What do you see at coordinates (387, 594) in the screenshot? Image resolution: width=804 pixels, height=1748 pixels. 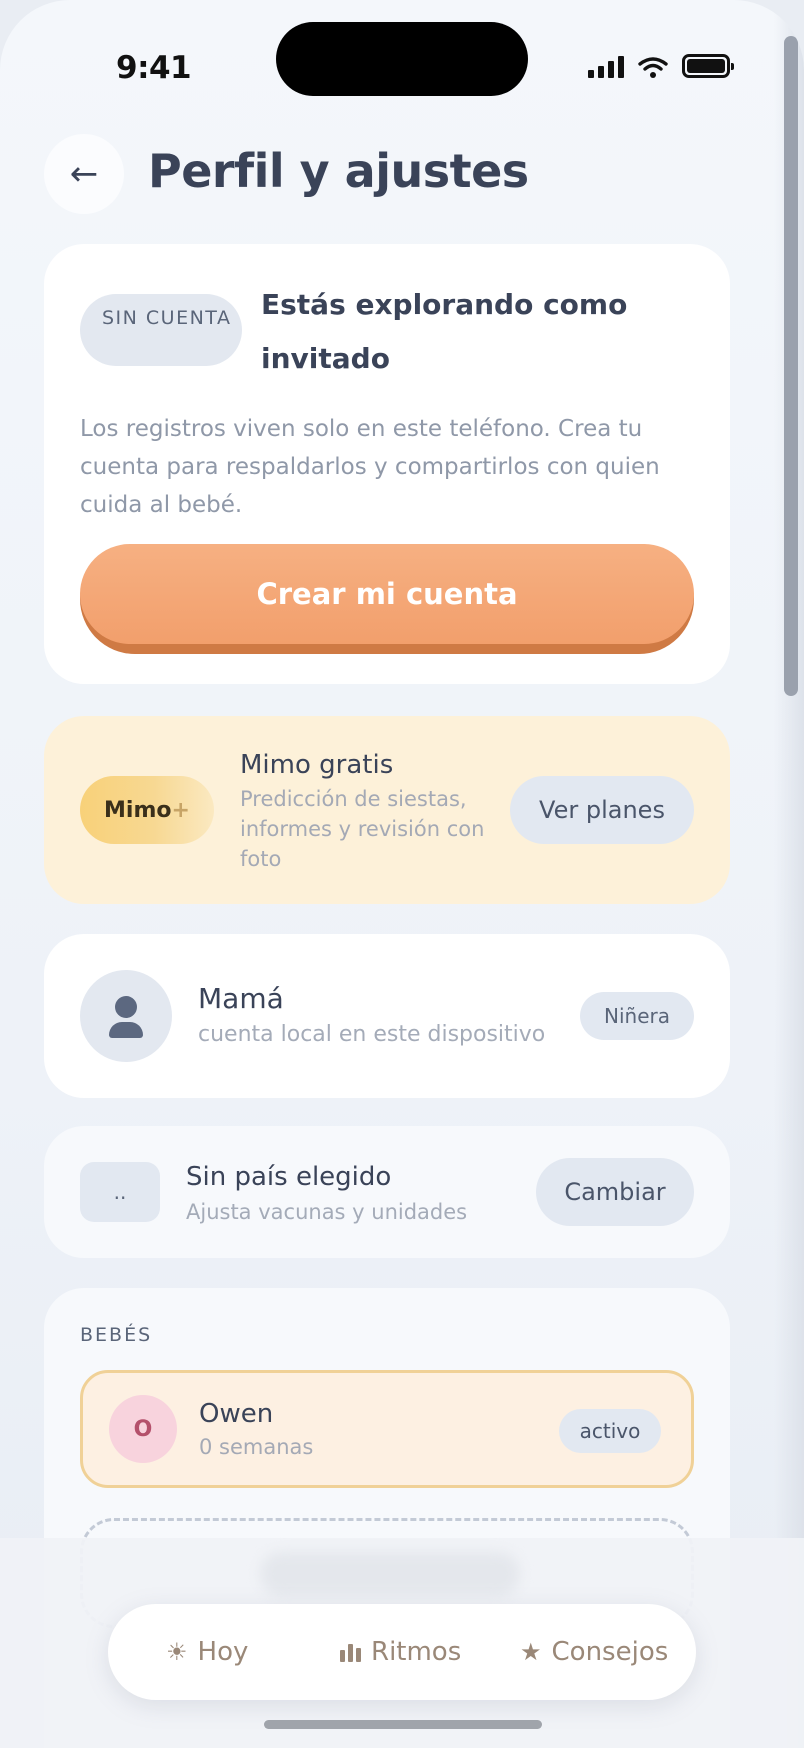 I see `create-account-label: Crear mi cuenta` at bounding box center [387, 594].